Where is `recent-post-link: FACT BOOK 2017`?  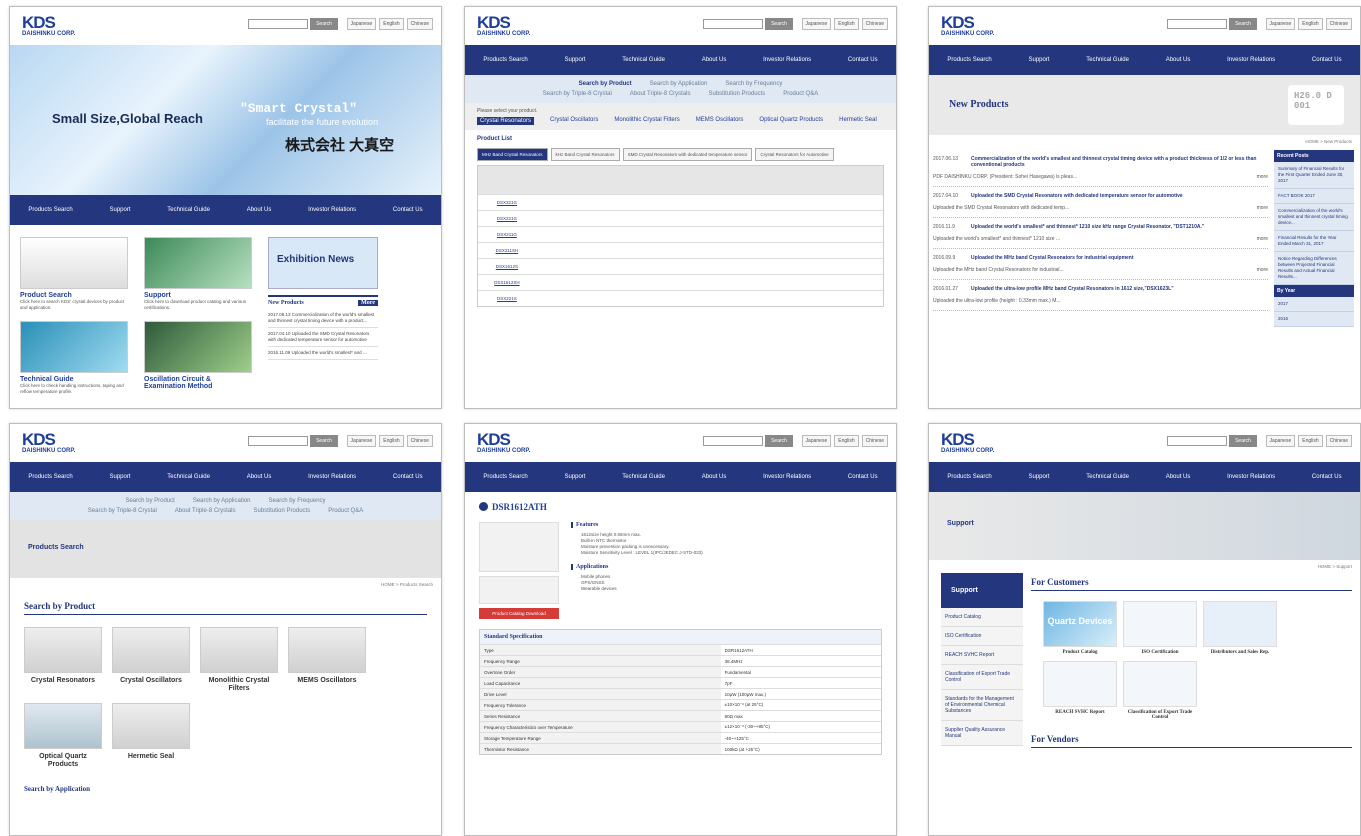
recent-post-link: FACT BOOK 2017 is located at coordinates (1314, 196).